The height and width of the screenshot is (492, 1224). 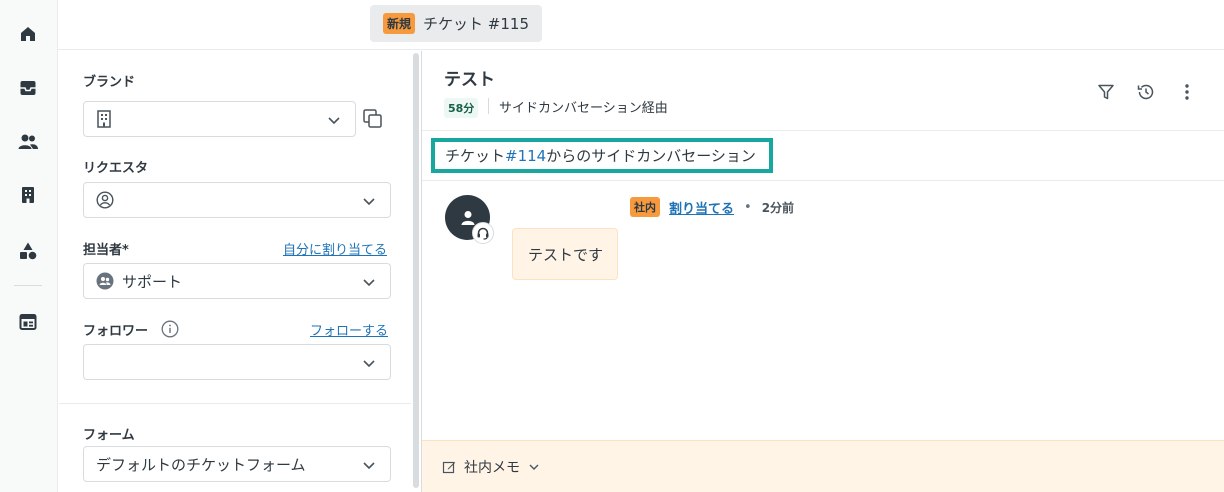 I want to click on form-label: フォーム, so click(x=109, y=435).